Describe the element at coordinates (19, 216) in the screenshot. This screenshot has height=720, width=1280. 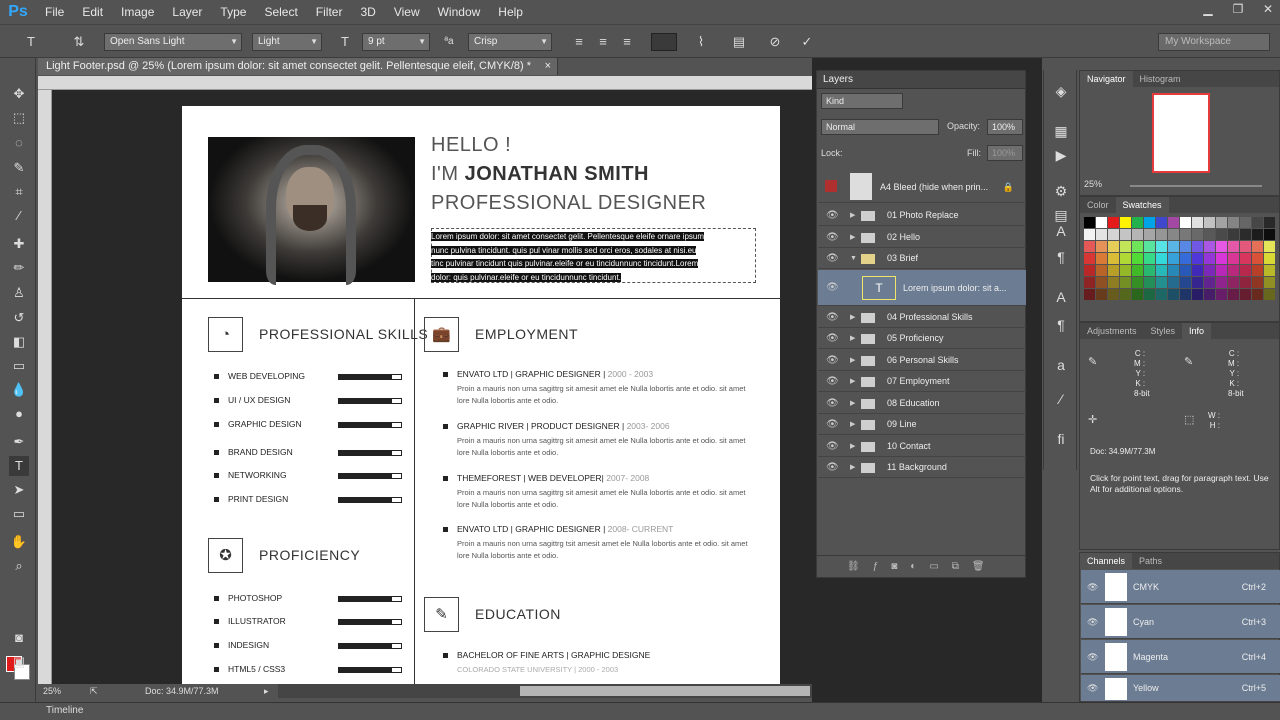
I see `eyedropper-tool-icon: ⁄` at that location.